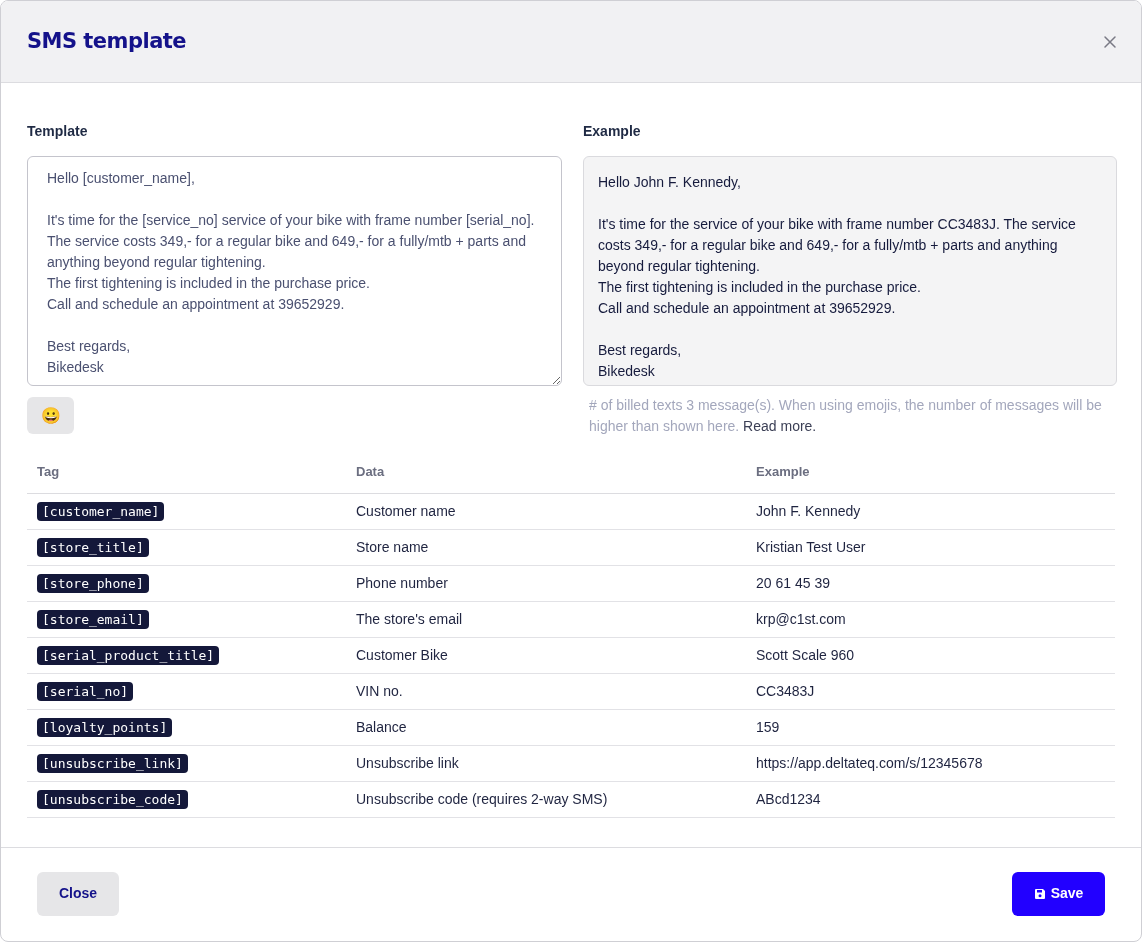 The width and height of the screenshot is (1142, 942). Describe the element at coordinates (546, 547) in the screenshot. I see `data-cell: Store name` at that location.